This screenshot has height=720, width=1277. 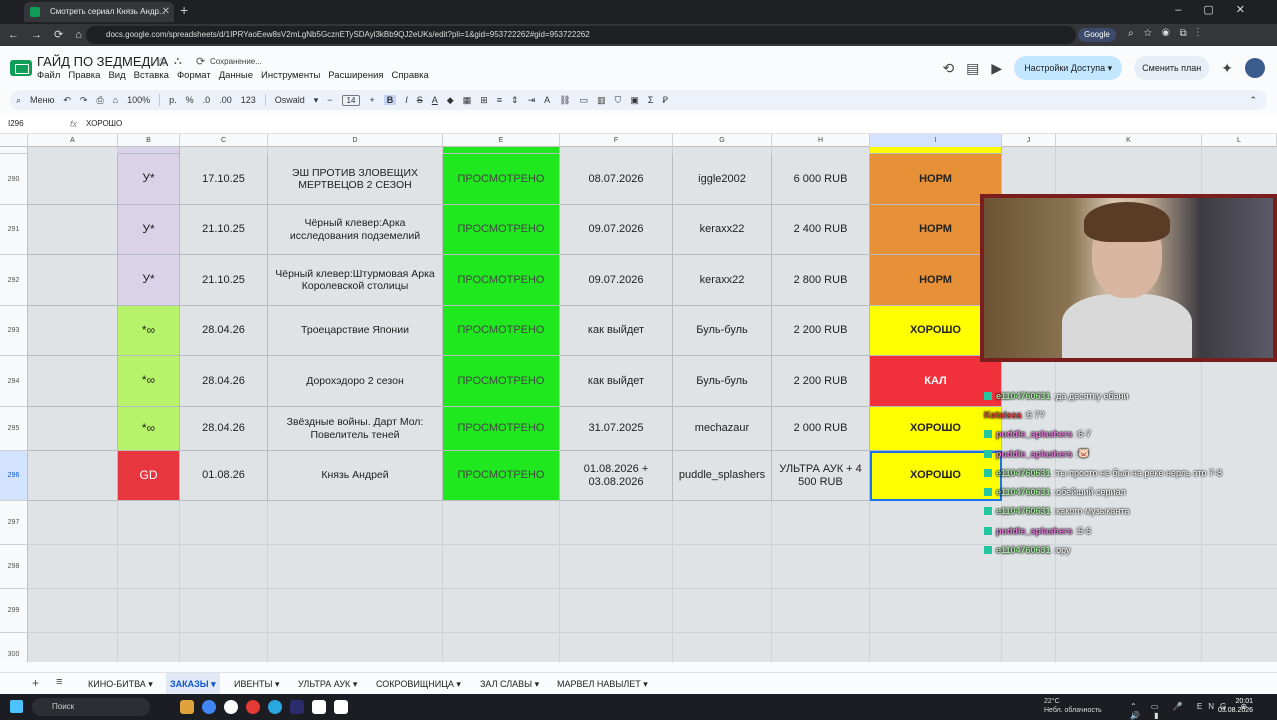 What do you see at coordinates (1129, 140) in the screenshot?
I see `column-header: K` at bounding box center [1129, 140].